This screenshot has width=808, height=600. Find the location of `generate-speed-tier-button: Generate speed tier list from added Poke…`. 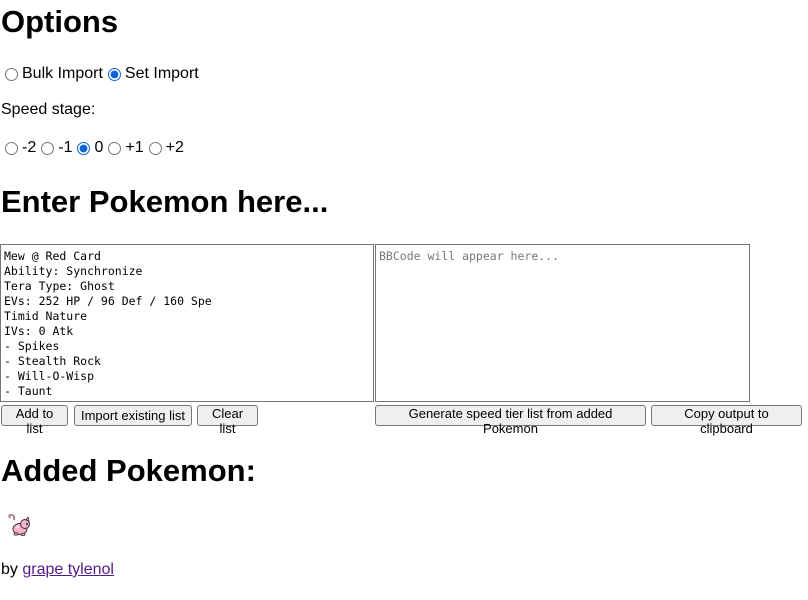

generate-speed-tier-button: Generate speed tier list from added Poke… is located at coordinates (510, 420).